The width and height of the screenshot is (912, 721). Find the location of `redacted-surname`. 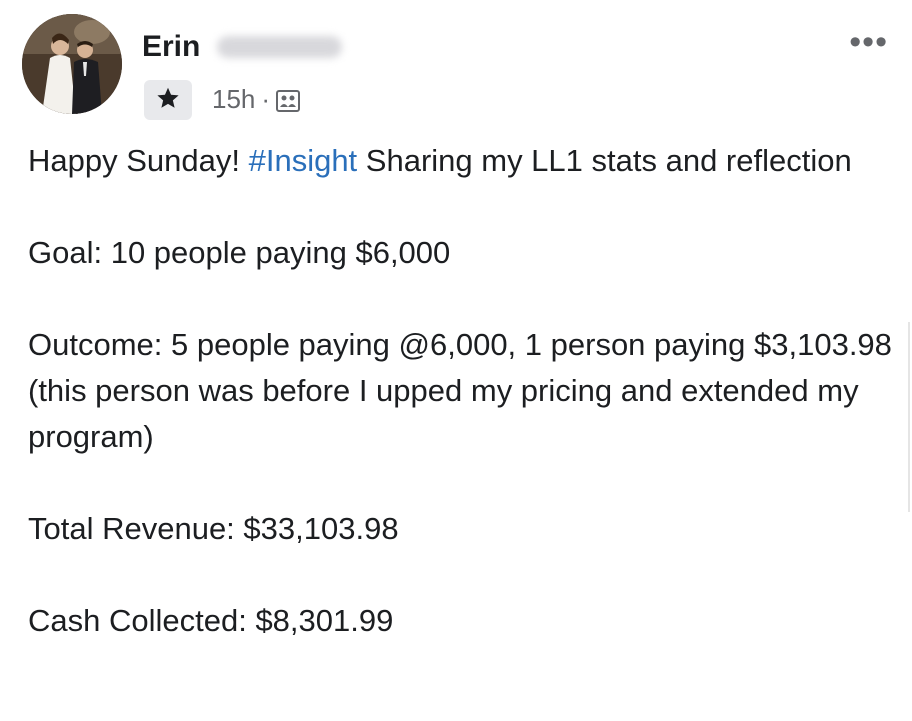

redacted-surname is located at coordinates (279, 47).